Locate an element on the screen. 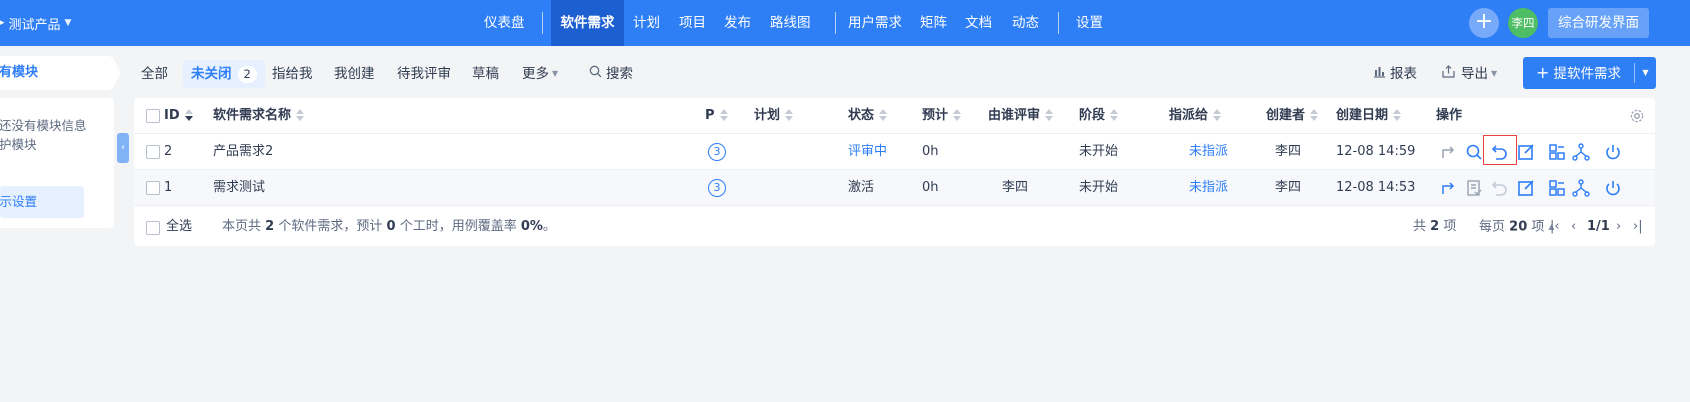  col-estimate: 预计 is located at coordinates (942, 116).